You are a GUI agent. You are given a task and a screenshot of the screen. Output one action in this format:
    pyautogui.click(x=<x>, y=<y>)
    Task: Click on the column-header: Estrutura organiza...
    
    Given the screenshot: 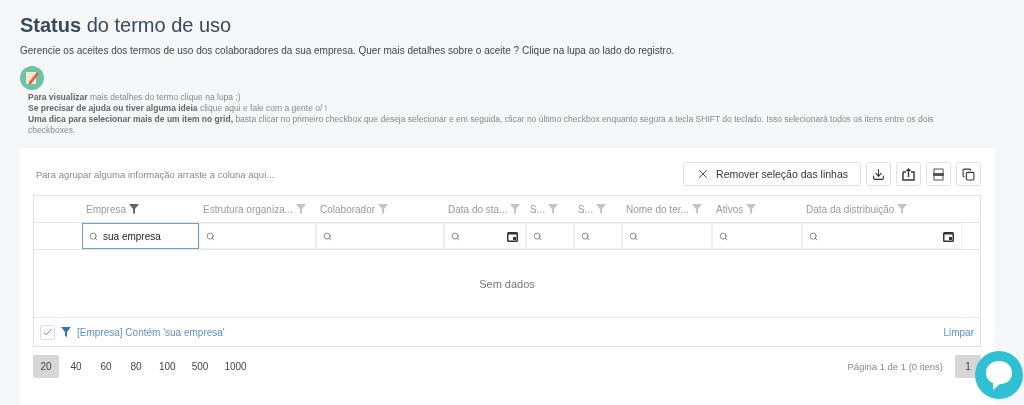 What is the action you would take?
    pyautogui.click(x=257, y=209)
    